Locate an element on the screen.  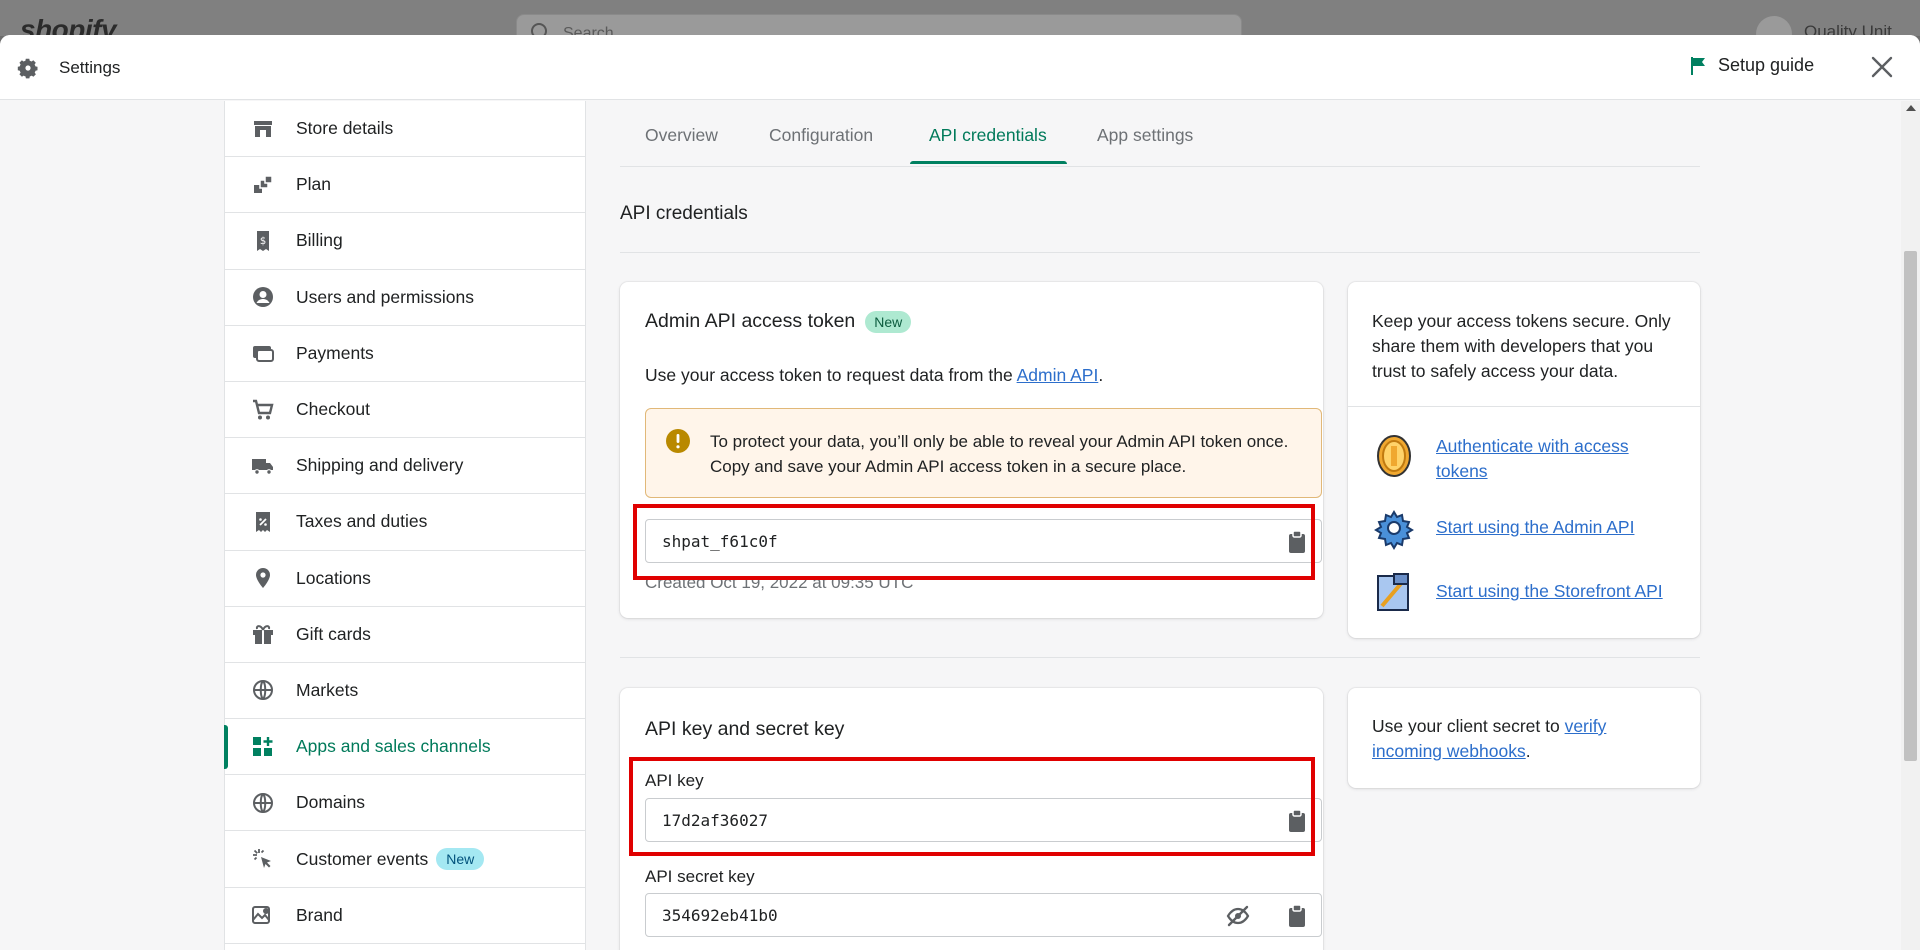
sidebar-item-apps-and-sales-channels: Apps and sales channels is located at coordinates (404, 747).